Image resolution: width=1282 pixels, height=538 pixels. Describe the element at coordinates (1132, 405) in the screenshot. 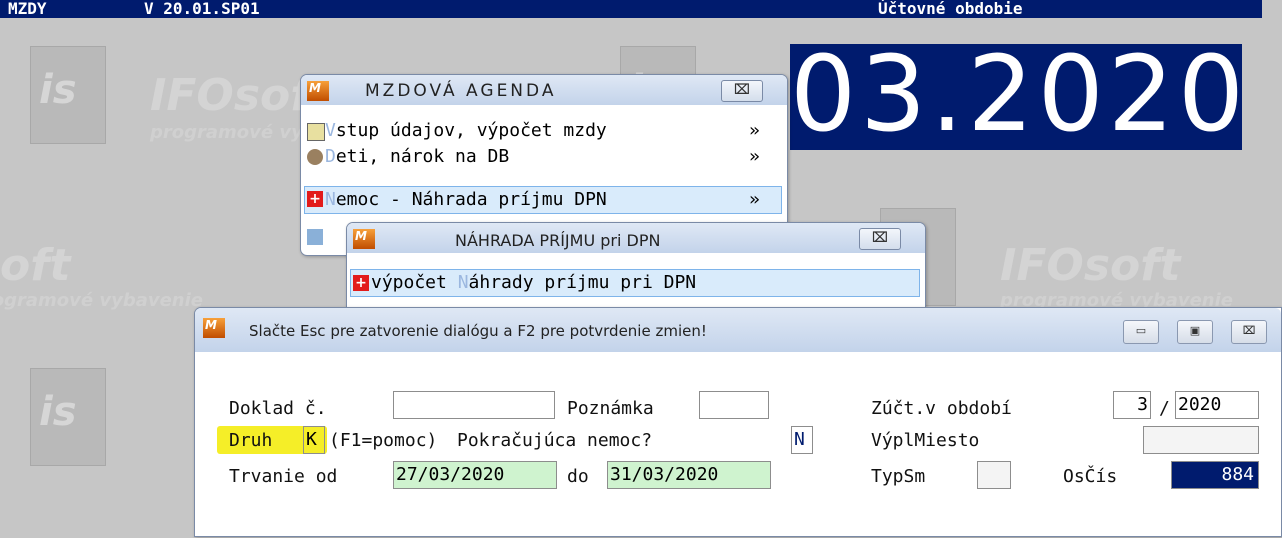

I see `zuct-month-field: 3` at that location.